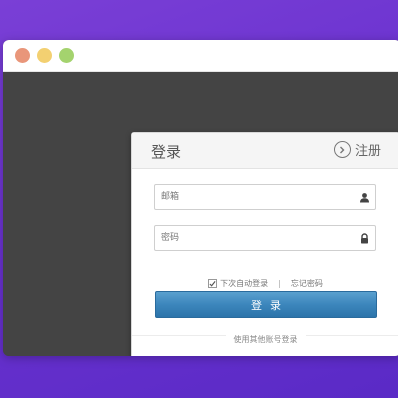 This screenshot has width=398, height=398. Describe the element at coordinates (166, 152) in the screenshot. I see `login-title: 登录` at that location.